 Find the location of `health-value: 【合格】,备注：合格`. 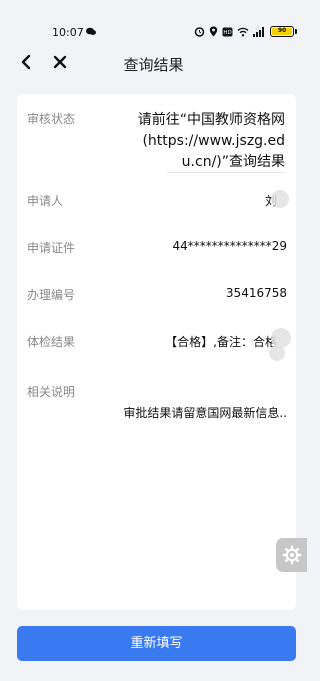

health-value: 【合格】,备注：合格 is located at coordinates (221, 342).